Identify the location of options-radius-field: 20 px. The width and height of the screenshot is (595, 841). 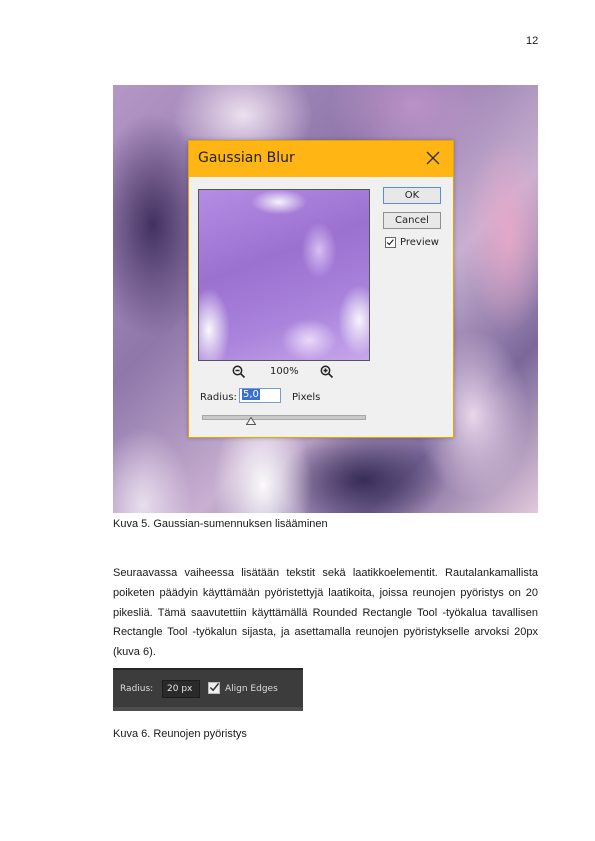
(181, 689).